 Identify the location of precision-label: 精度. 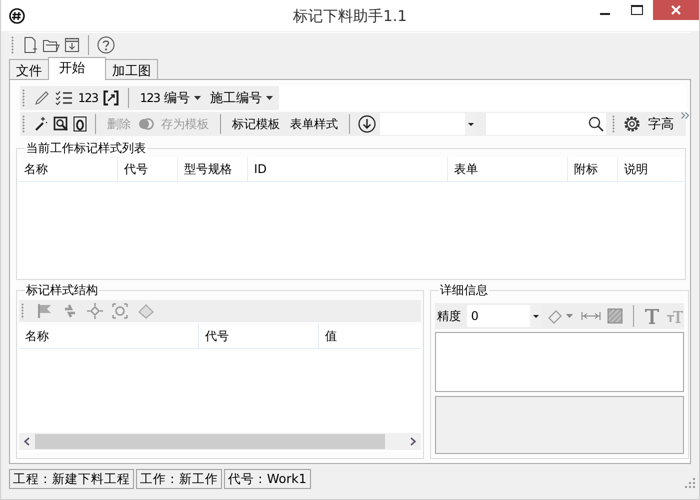
(449, 316).